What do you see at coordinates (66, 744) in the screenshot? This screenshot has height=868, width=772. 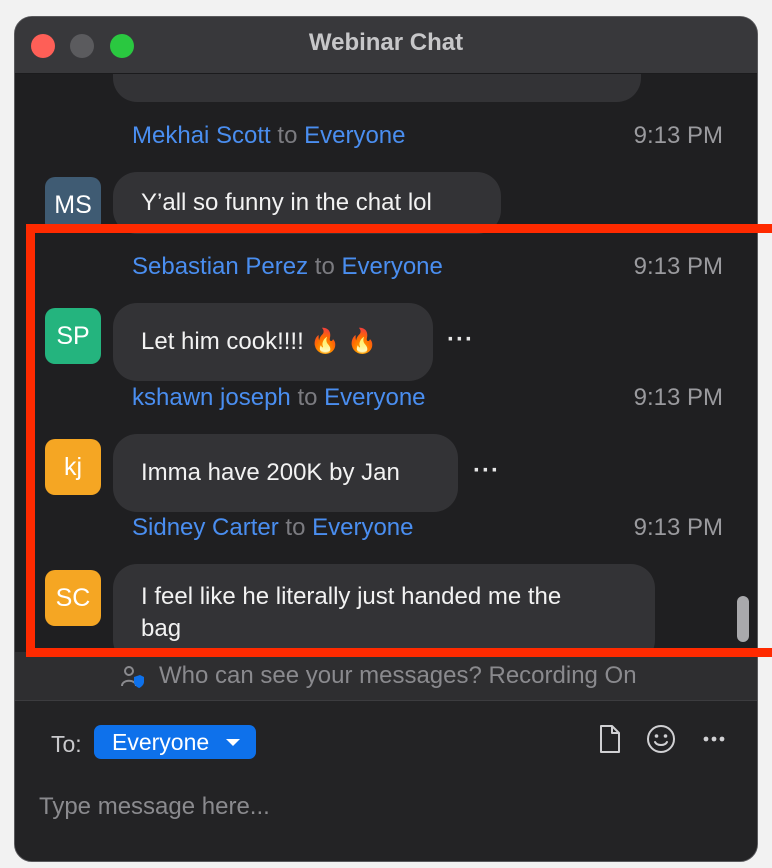 I see `to-label: To:` at bounding box center [66, 744].